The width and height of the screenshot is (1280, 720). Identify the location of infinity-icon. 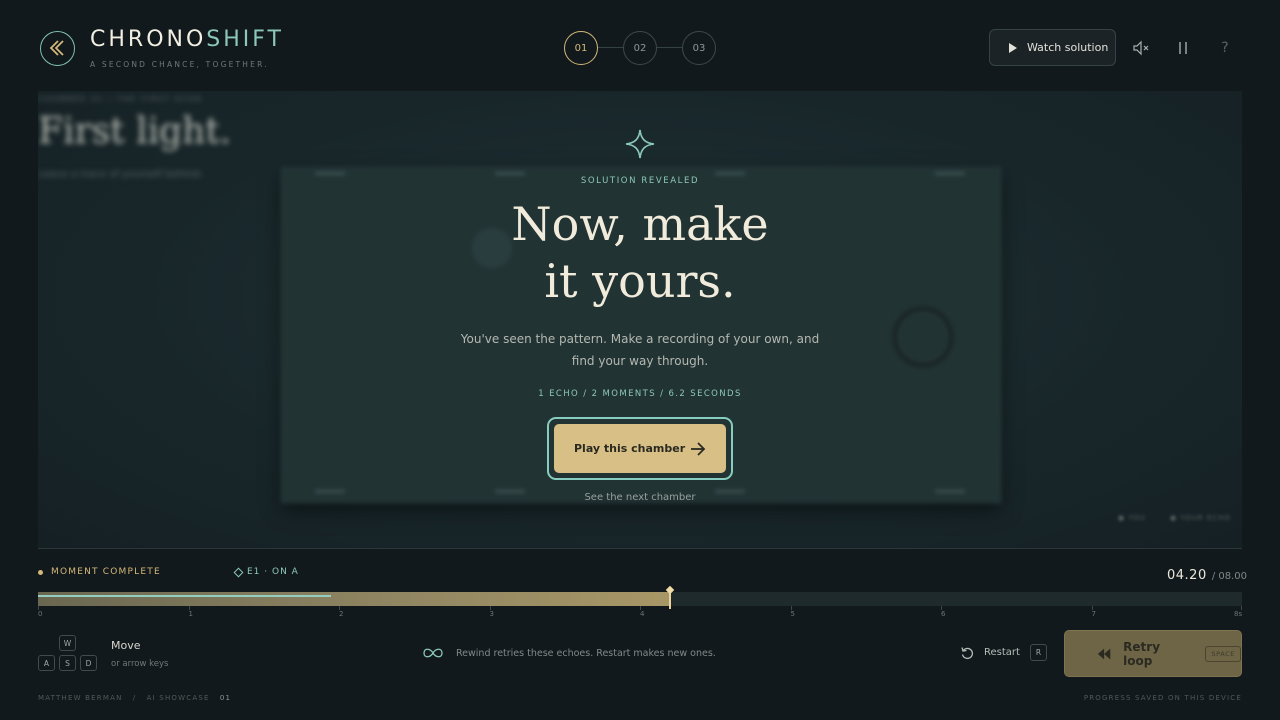
(433, 653).